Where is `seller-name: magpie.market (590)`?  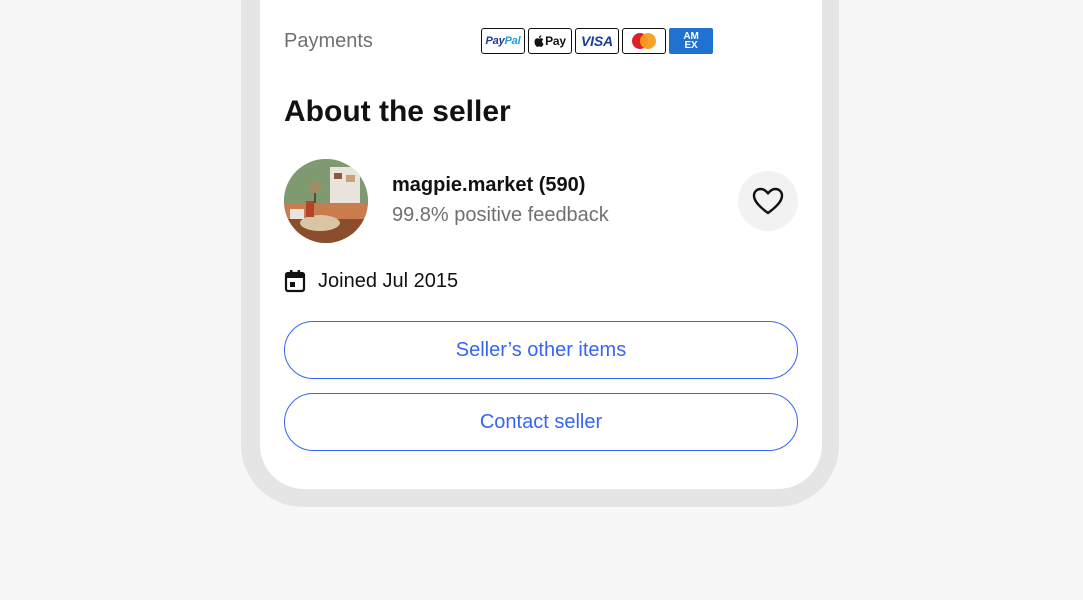
seller-name: magpie.market (590) is located at coordinates (488, 185).